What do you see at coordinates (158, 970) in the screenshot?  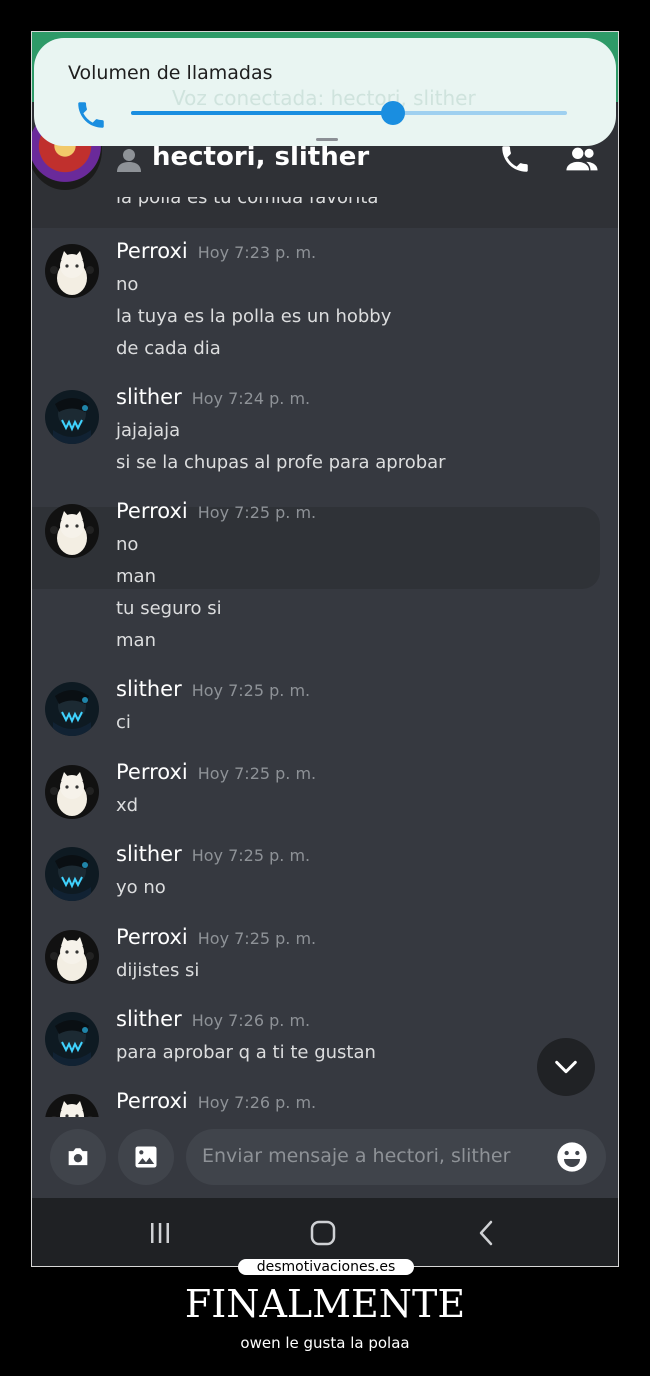 I see `message-line: dijistes si` at bounding box center [158, 970].